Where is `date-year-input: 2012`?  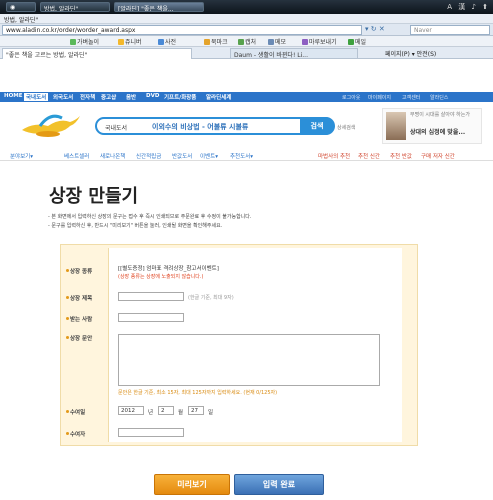
date-year-input: 2012 is located at coordinates (131, 410).